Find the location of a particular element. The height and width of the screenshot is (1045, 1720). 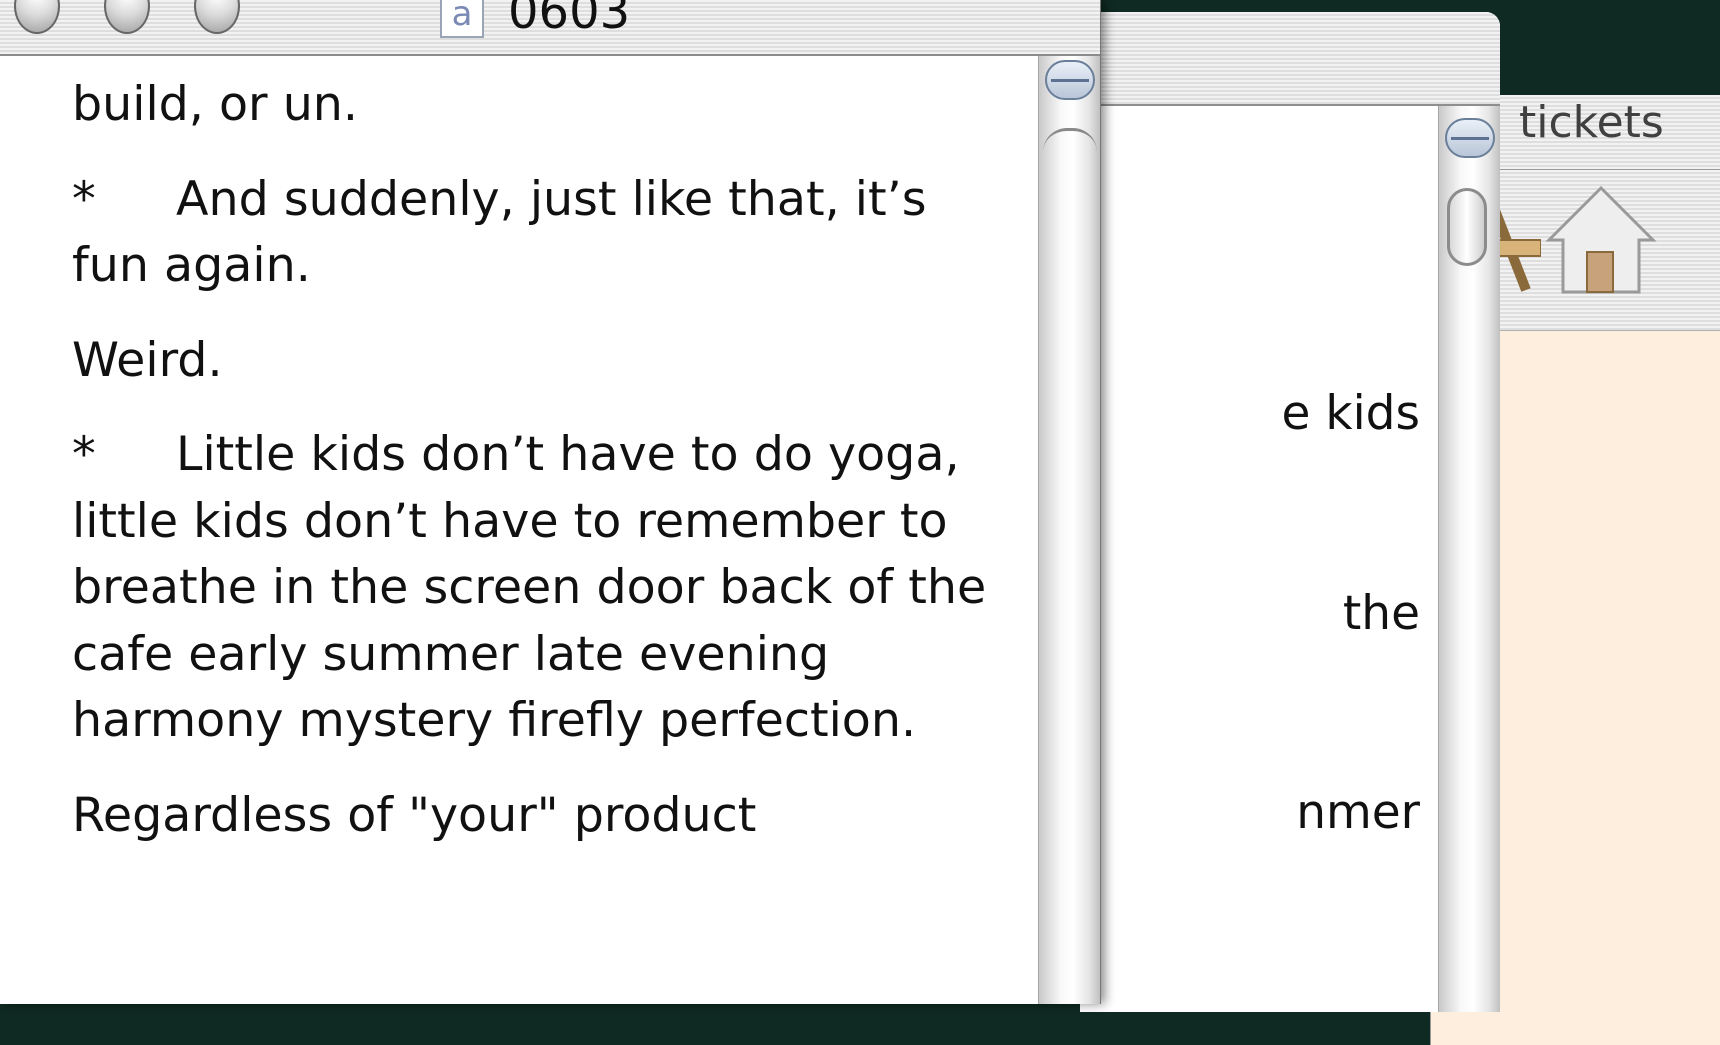

front-window-title: 0603 is located at coordinates (569, 20).